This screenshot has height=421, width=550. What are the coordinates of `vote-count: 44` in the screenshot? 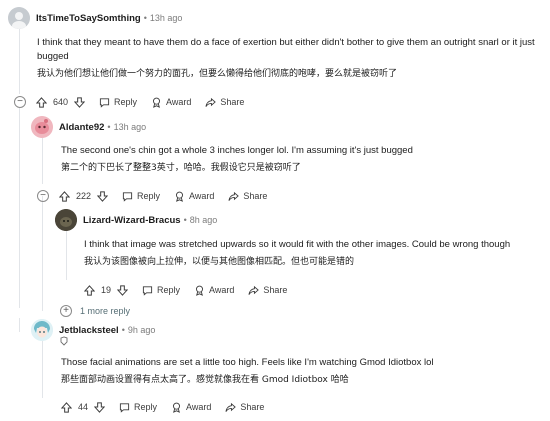 It's located at (83, 407).